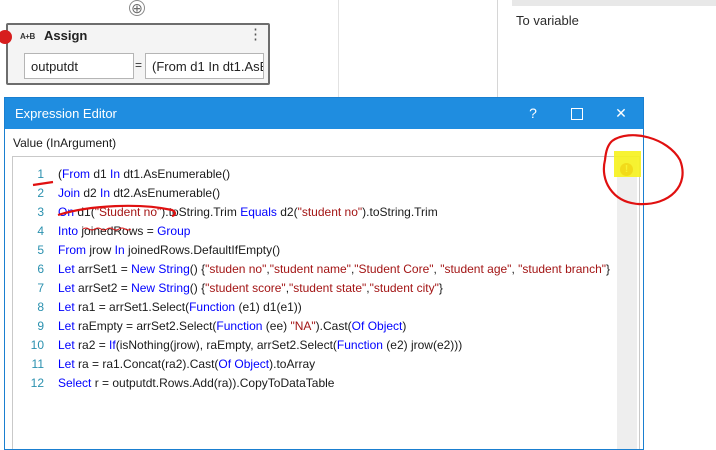 Image resolution: width=716 pixels, height=450 pixels. I want to click on keyword-token: Group, so click(174, 231).